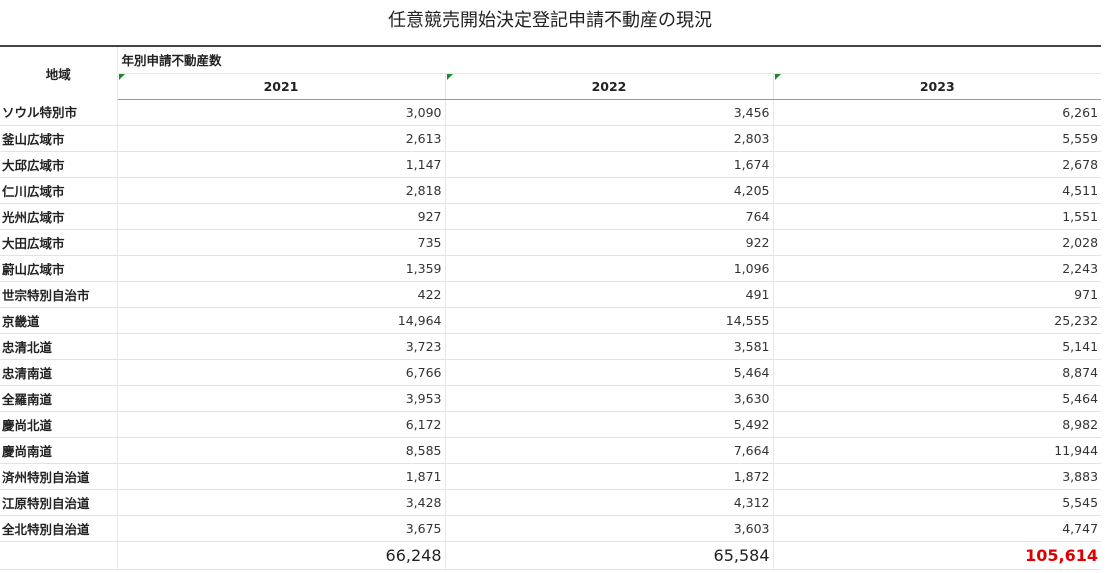 Image resolution: width=1106 pixels, height=573 pixels. What do you see at coordinates (937, 424) in the screenshot?
I see `value-cell-2023: 8,982` at bounding box center [937, 424].